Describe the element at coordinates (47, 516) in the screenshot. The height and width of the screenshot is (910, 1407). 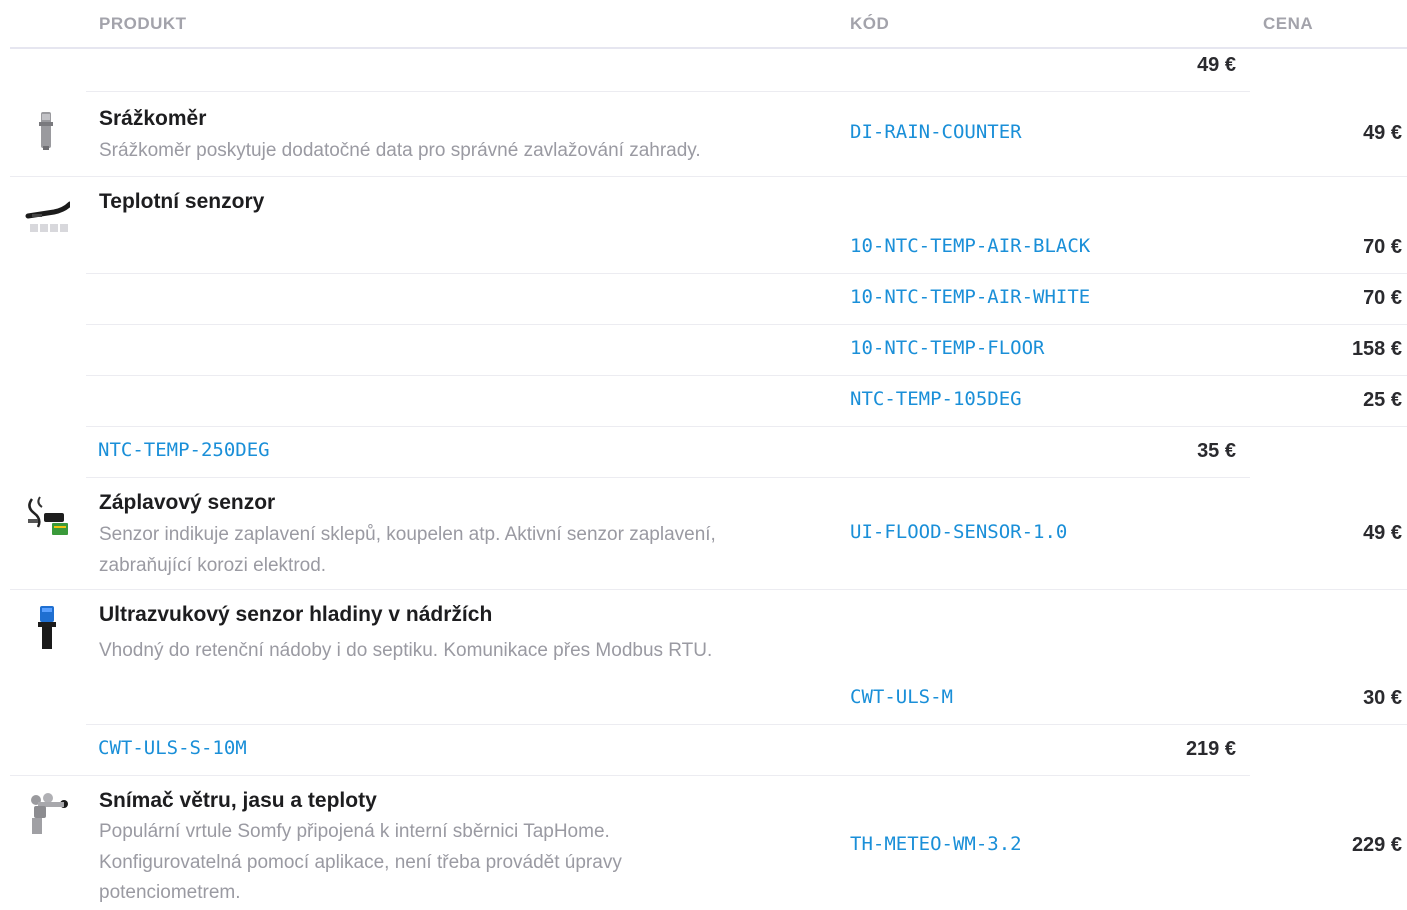
I see `flood-sensor-icon` at that location.